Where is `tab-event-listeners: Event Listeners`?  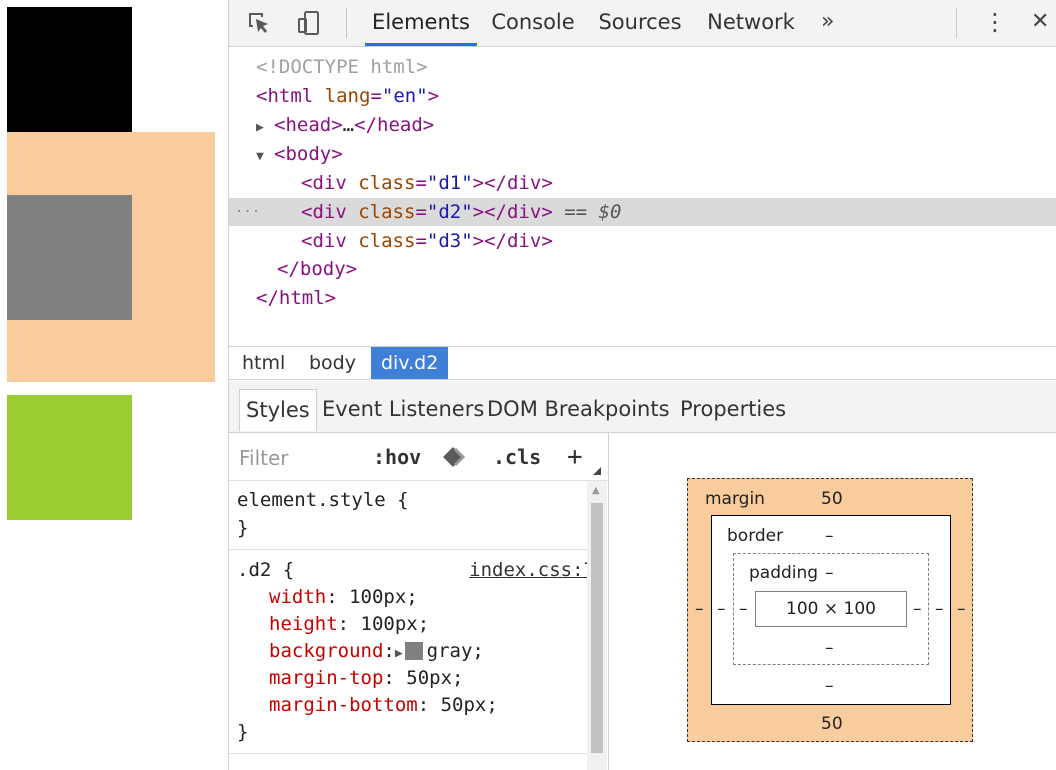
tab-event-listeners: Event Listeners is located at coordinates (403, 410).